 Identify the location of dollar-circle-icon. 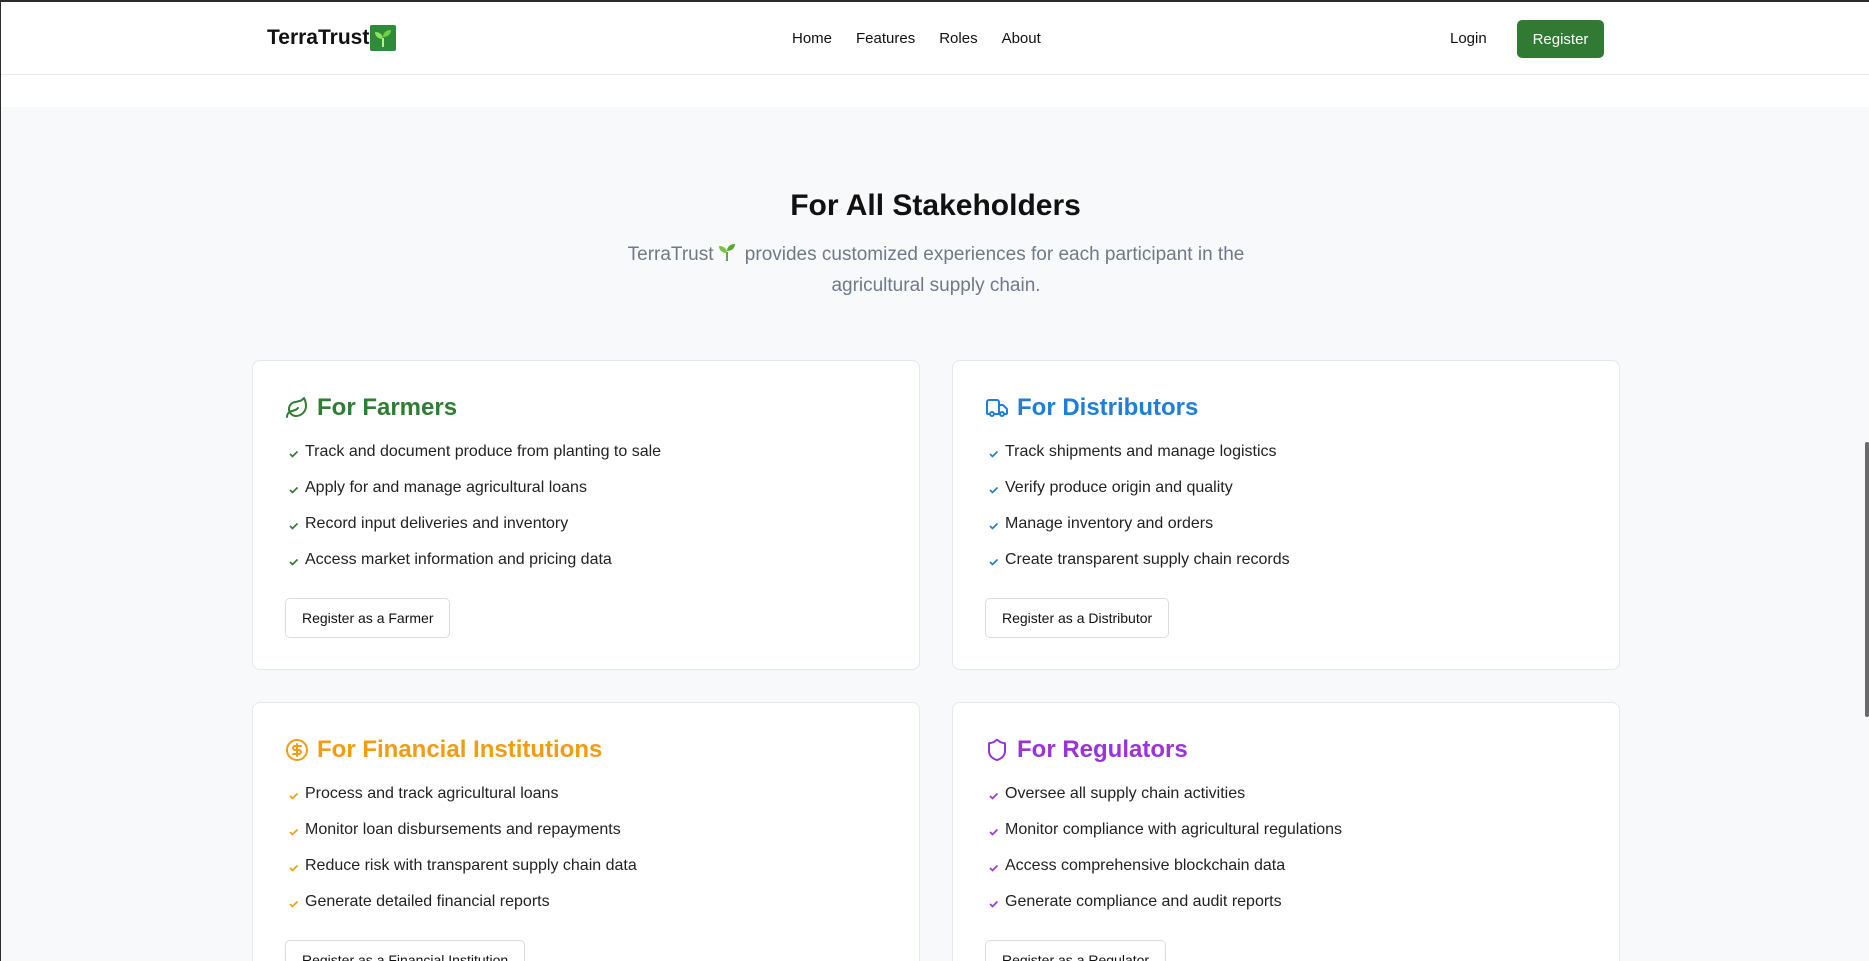
(298, 750).